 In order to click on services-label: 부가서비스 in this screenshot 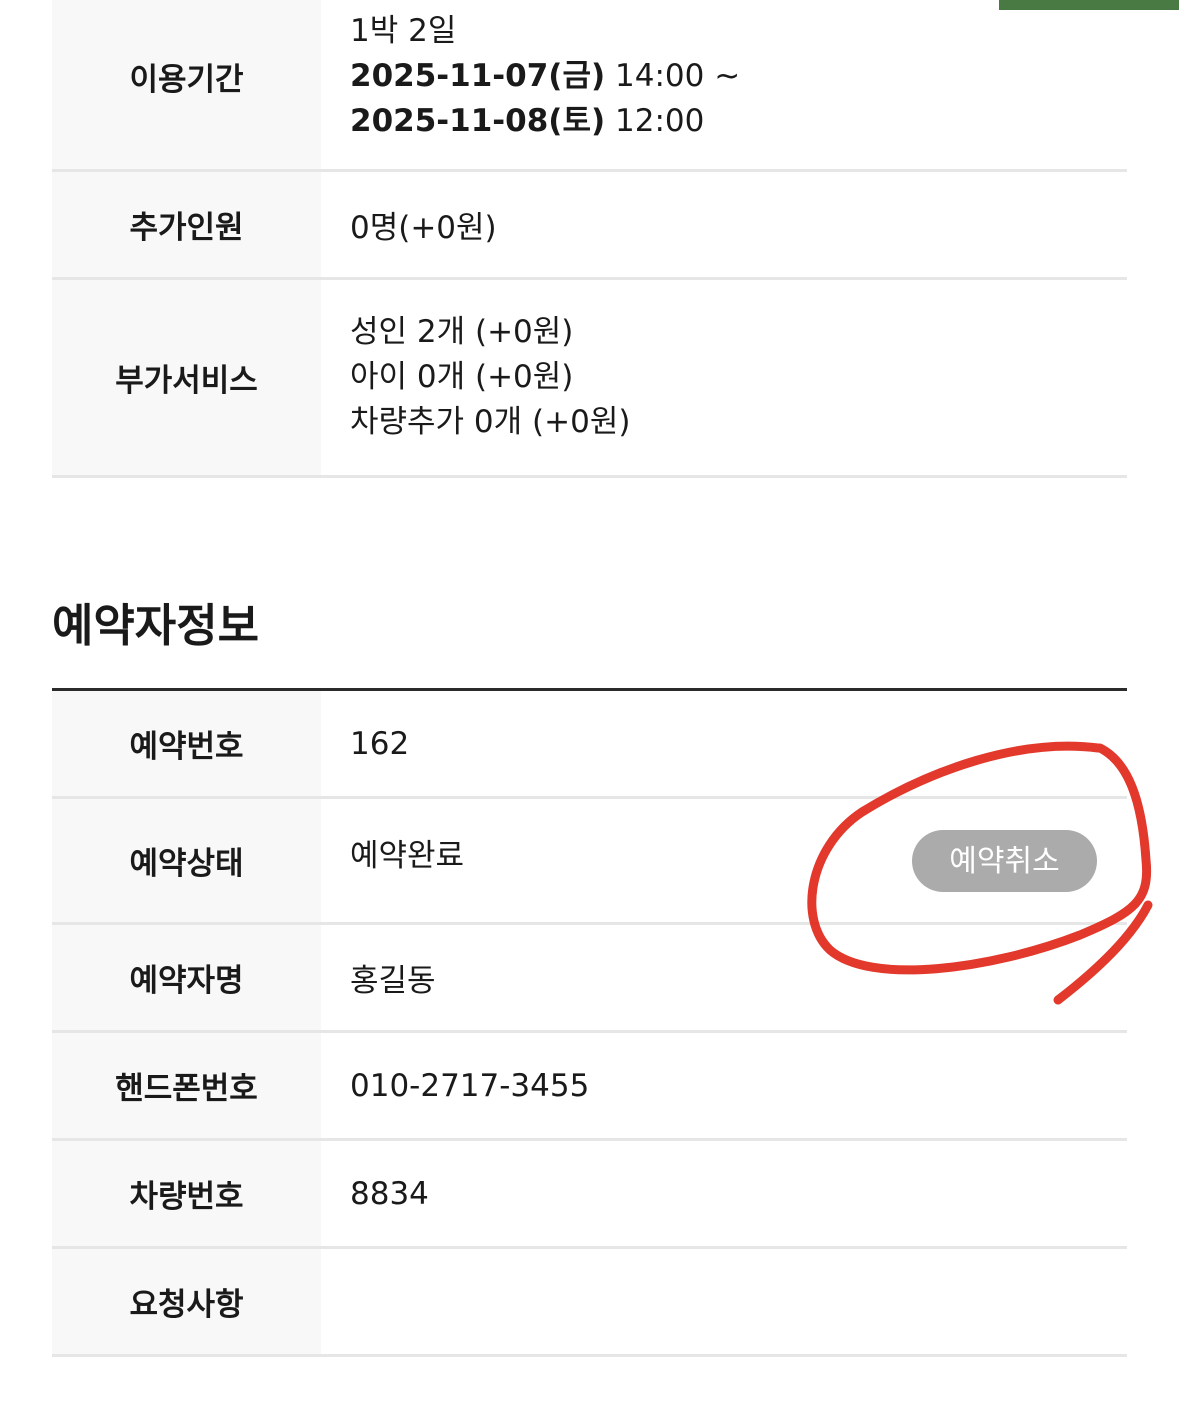, I will do `click(186, 378)`.